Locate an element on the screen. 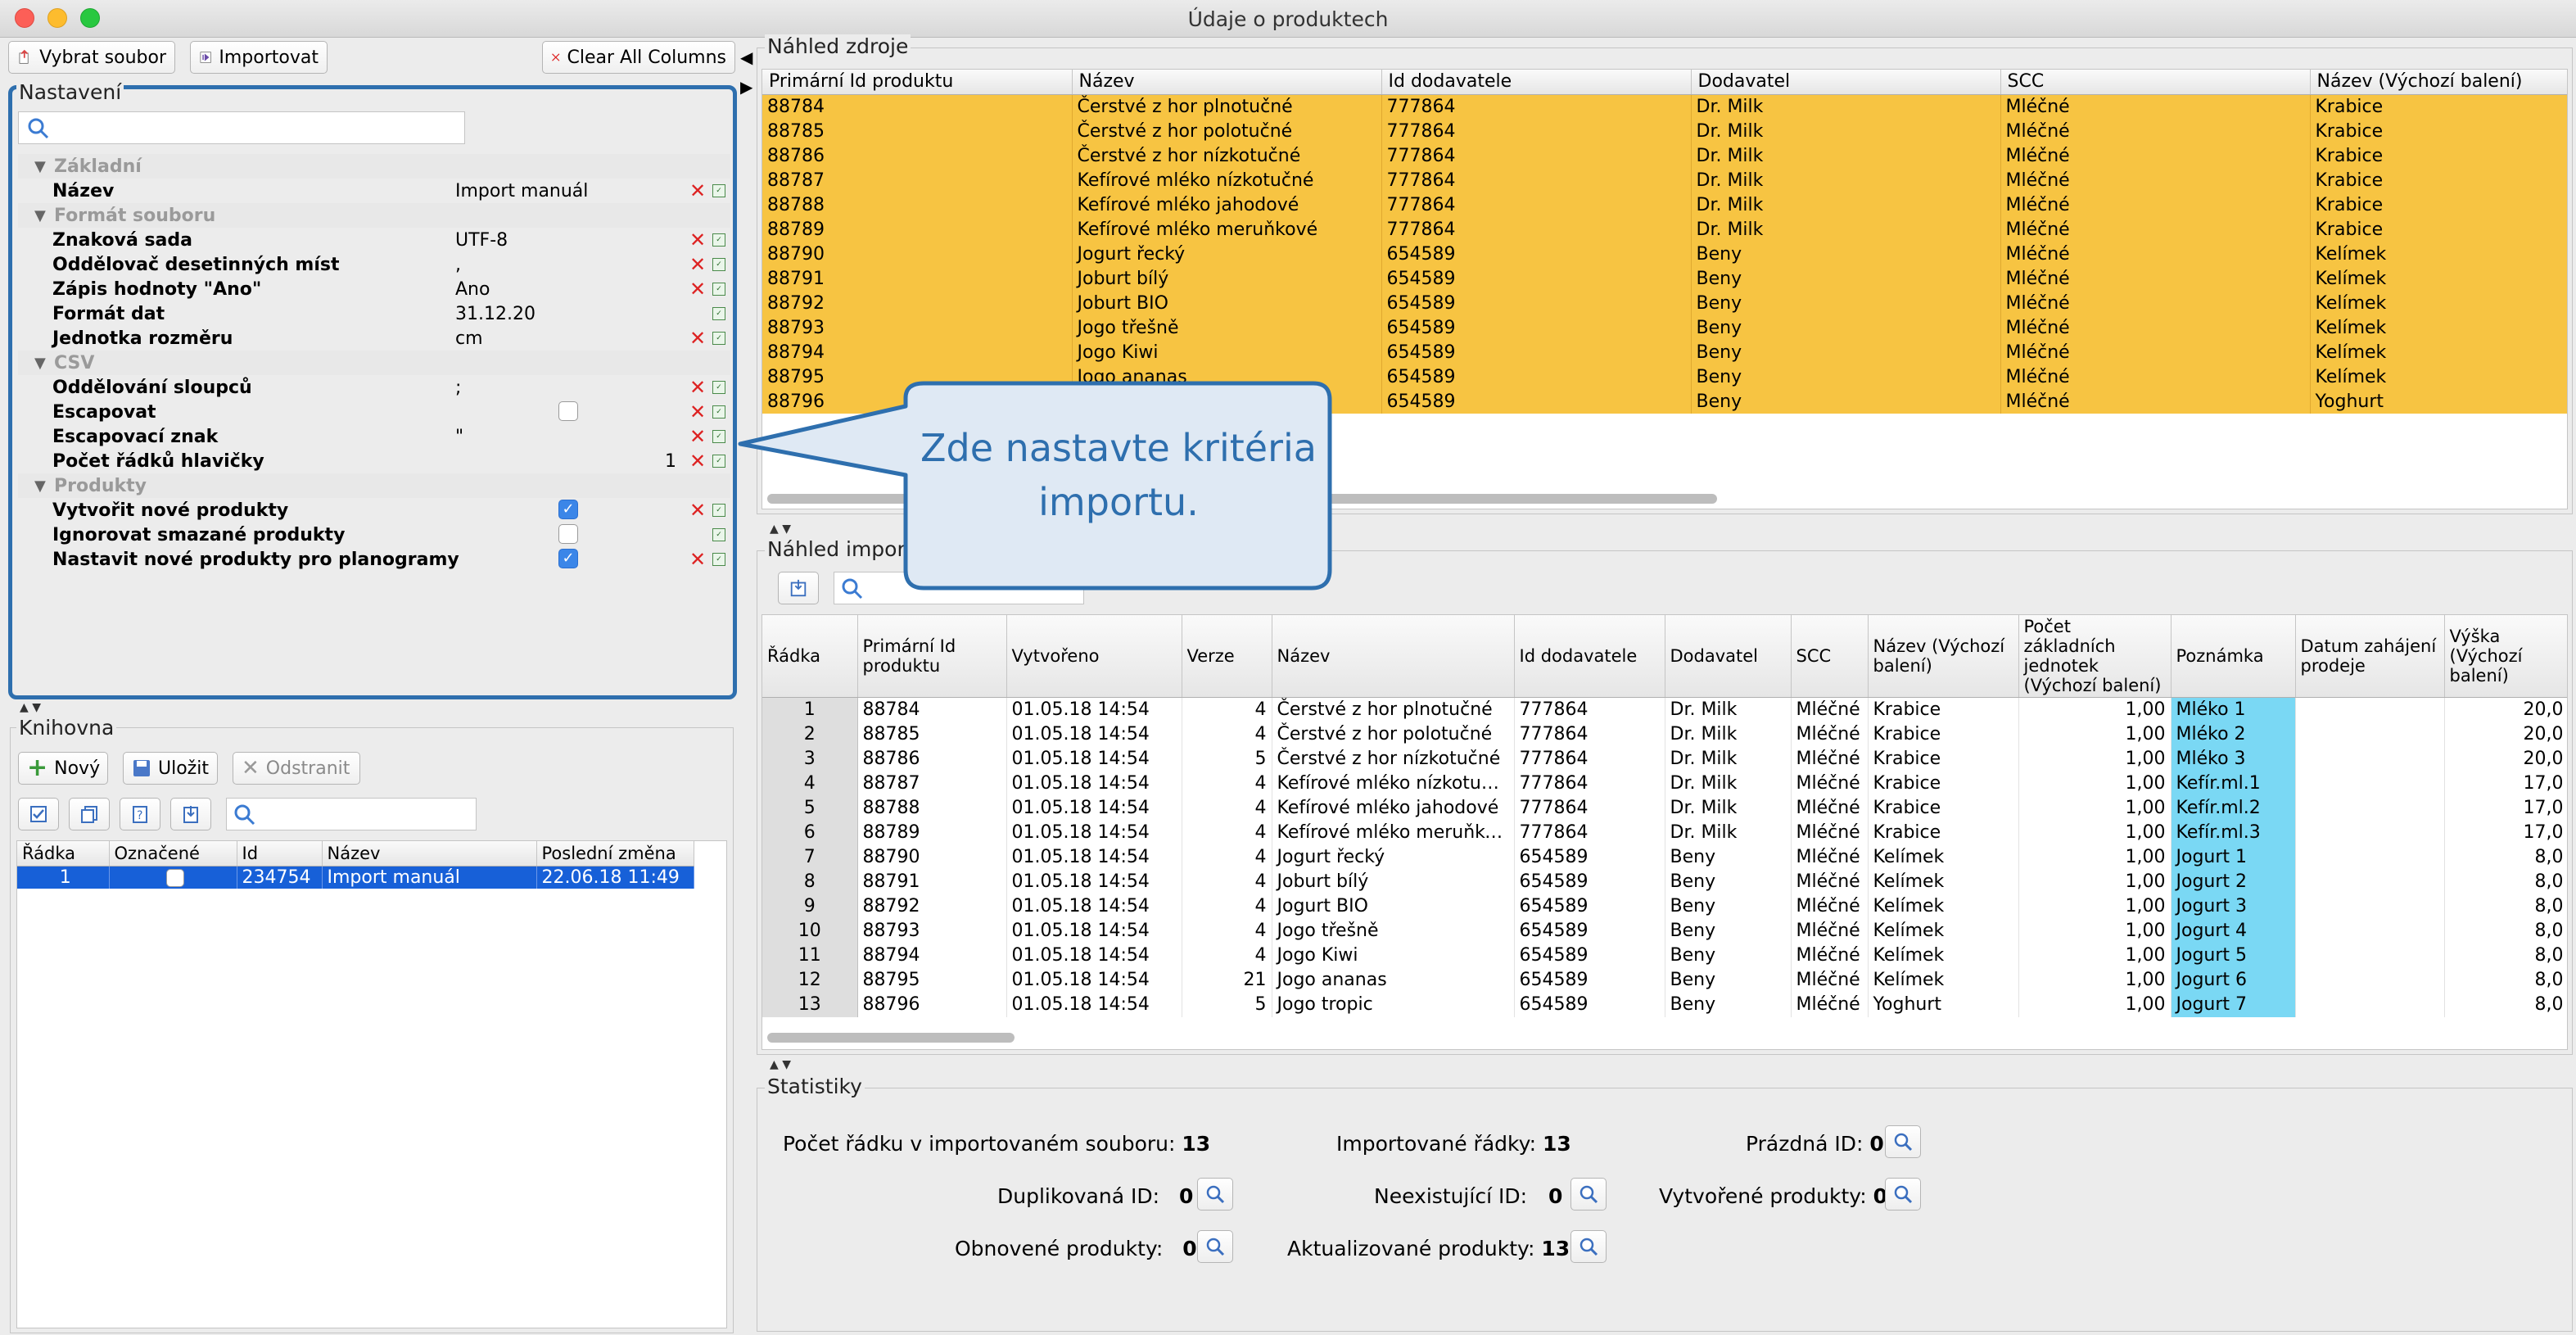 The image size is (2576, 1335). source-column-header: Id dodavatele is located at coordinates (1536, 82).